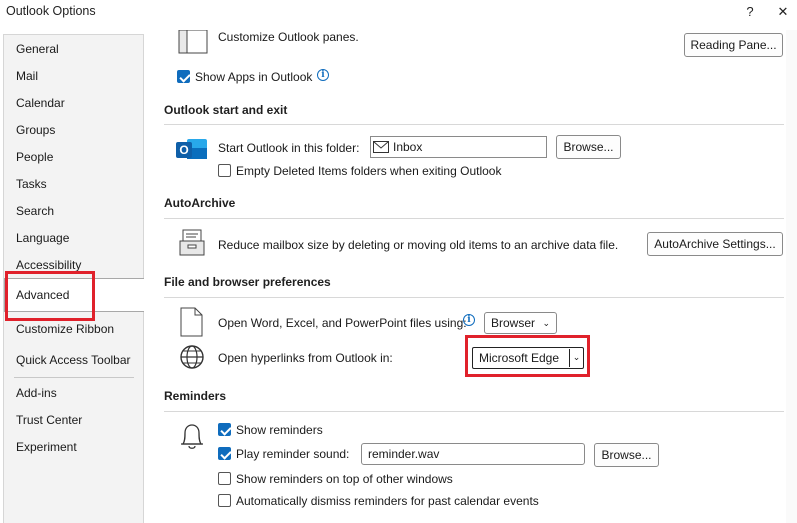 This screenshot has width=797, height=523. I want to click on bell-icon, so click(192, 437).